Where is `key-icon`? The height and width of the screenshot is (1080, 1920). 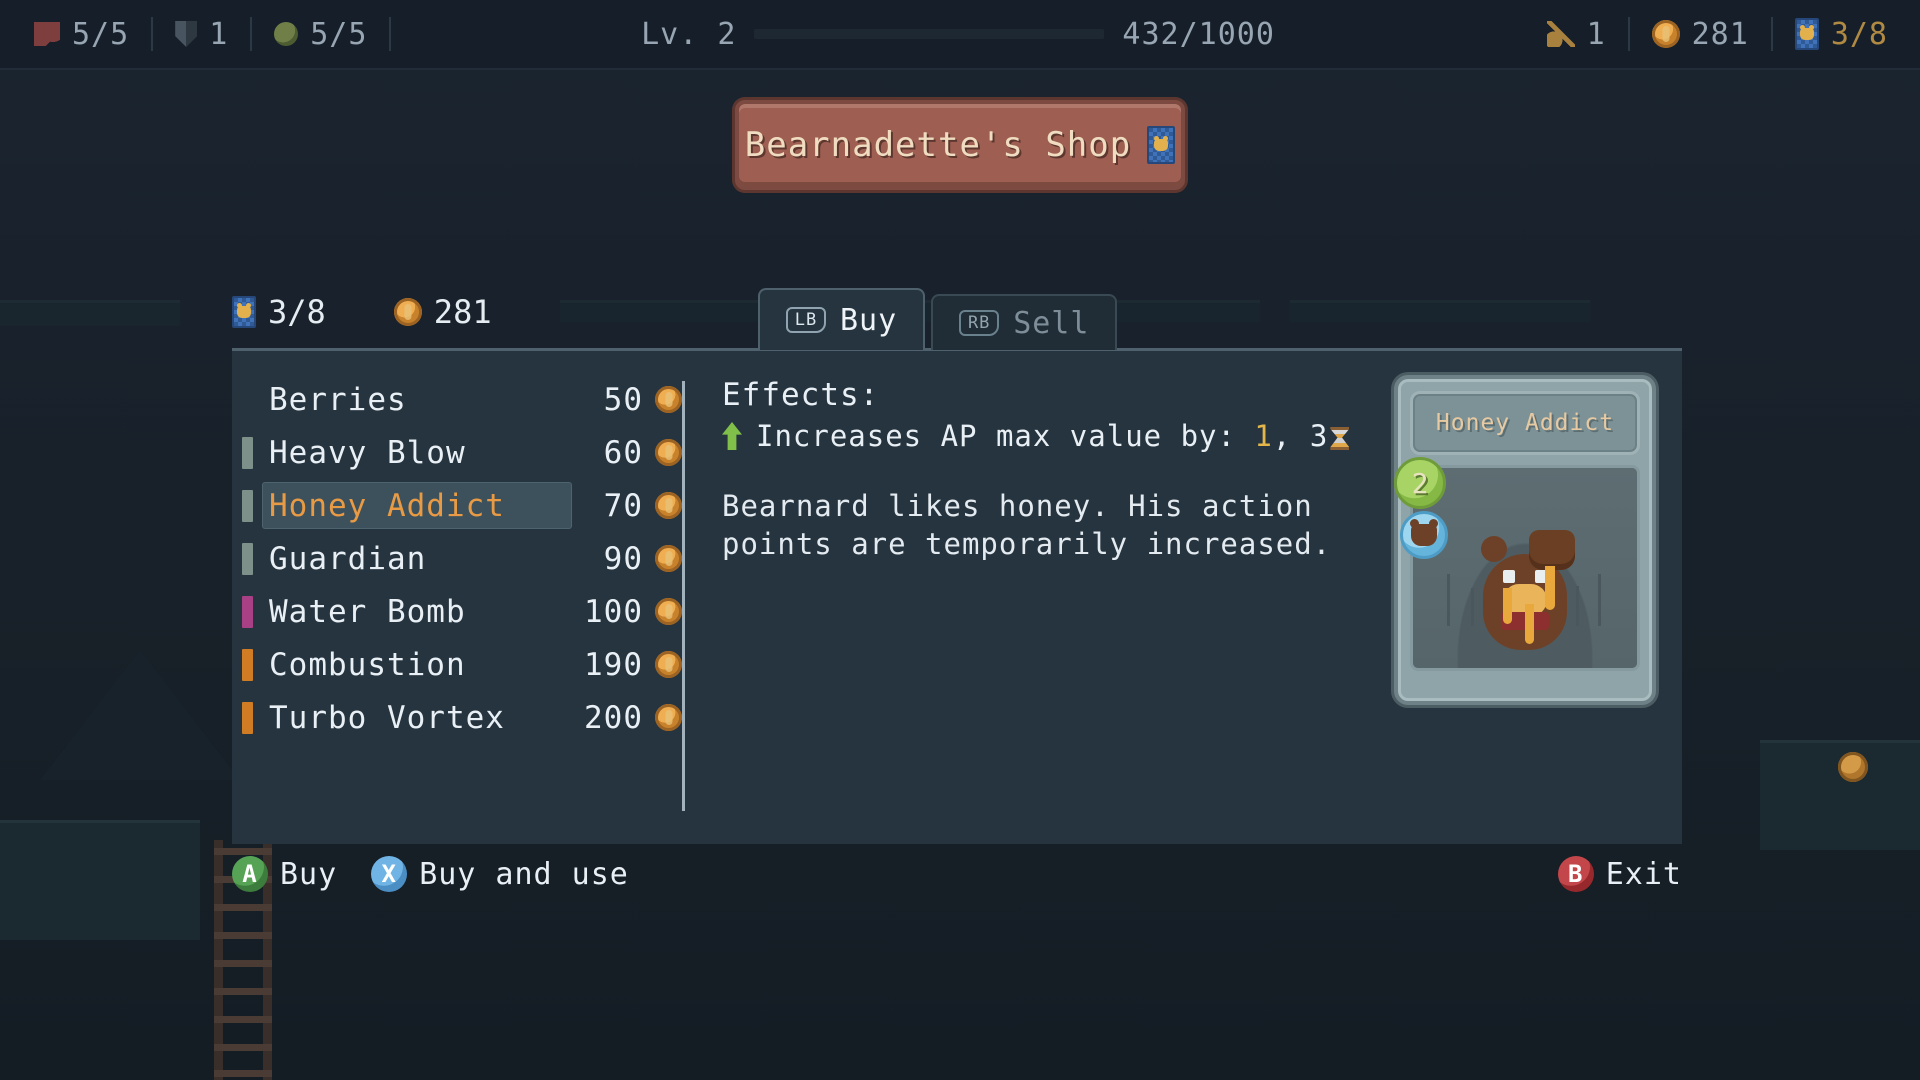 key-icon is located at coordinates (1560, 34).